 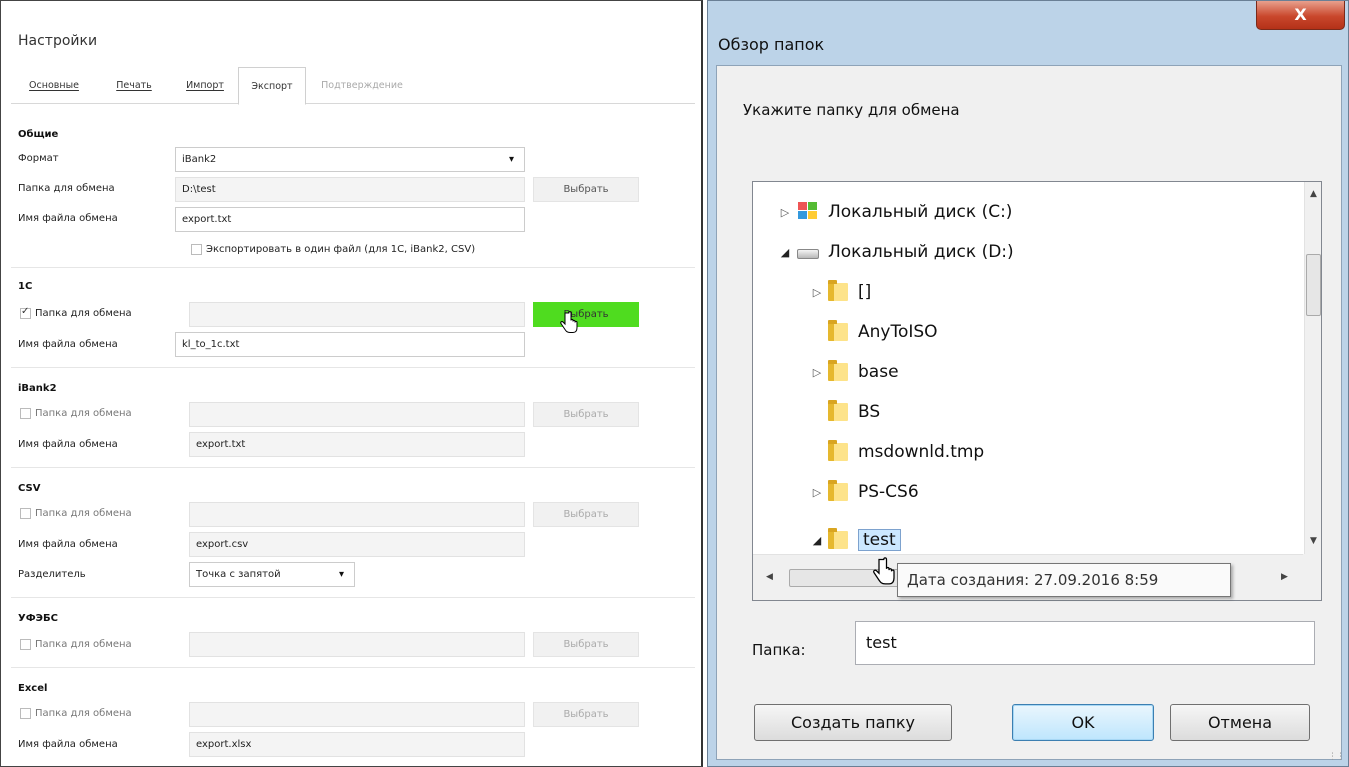 I want to click on csv-separator-select: Точка с запятой, so click(x=272, y=574).